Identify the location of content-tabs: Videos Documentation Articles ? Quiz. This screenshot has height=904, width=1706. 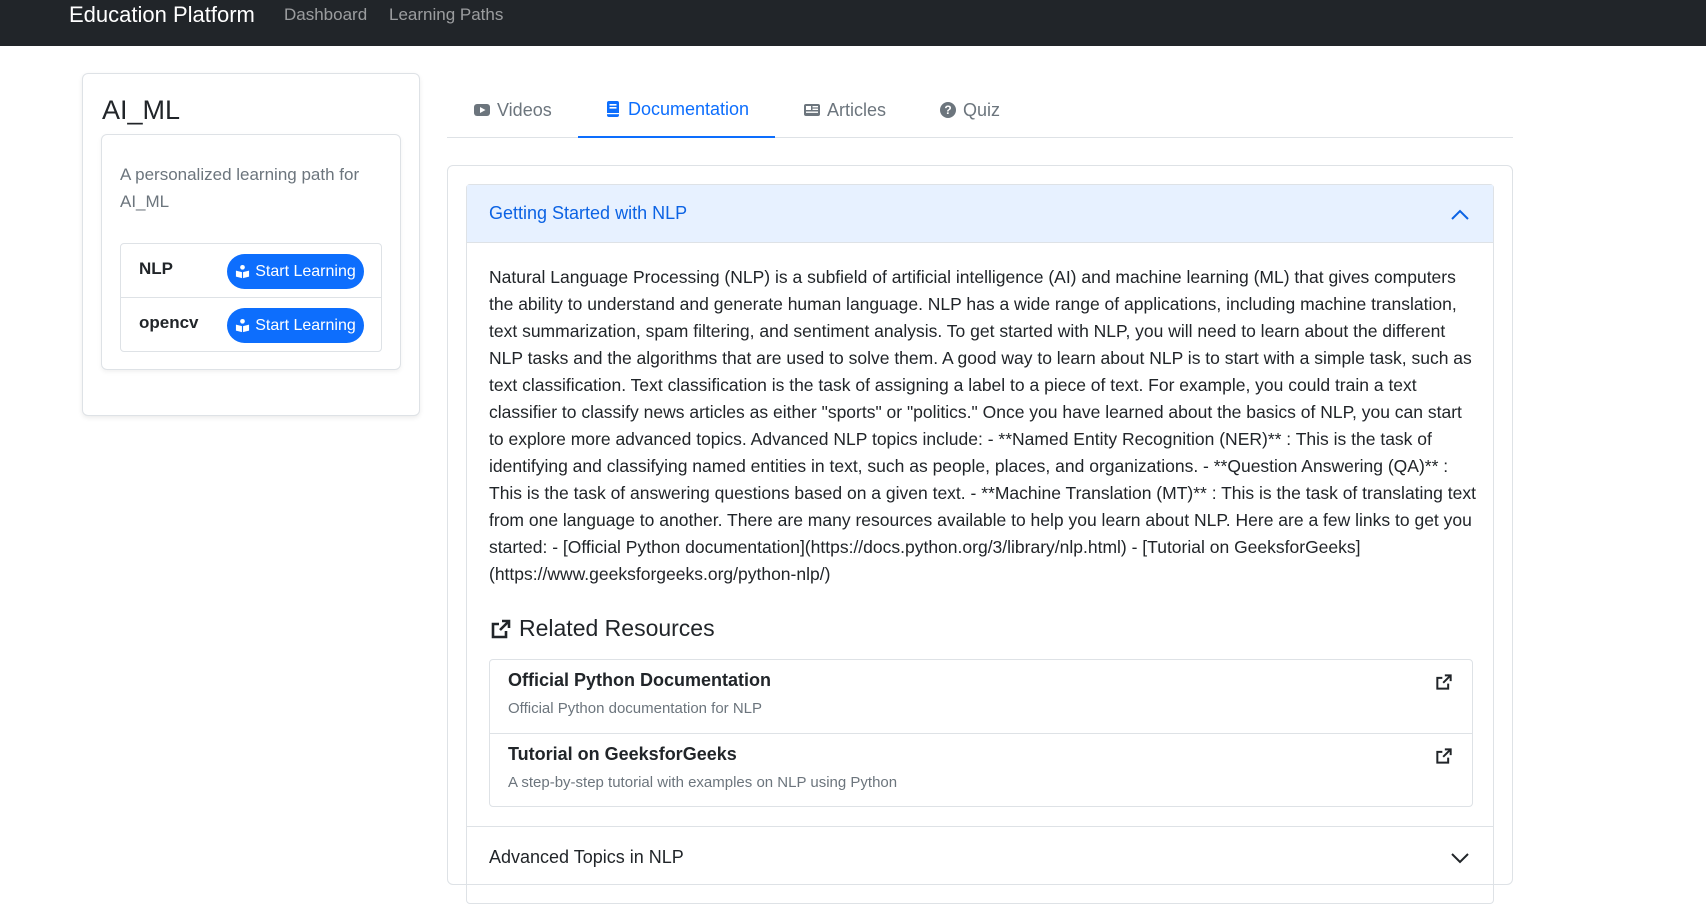
(980, 110).